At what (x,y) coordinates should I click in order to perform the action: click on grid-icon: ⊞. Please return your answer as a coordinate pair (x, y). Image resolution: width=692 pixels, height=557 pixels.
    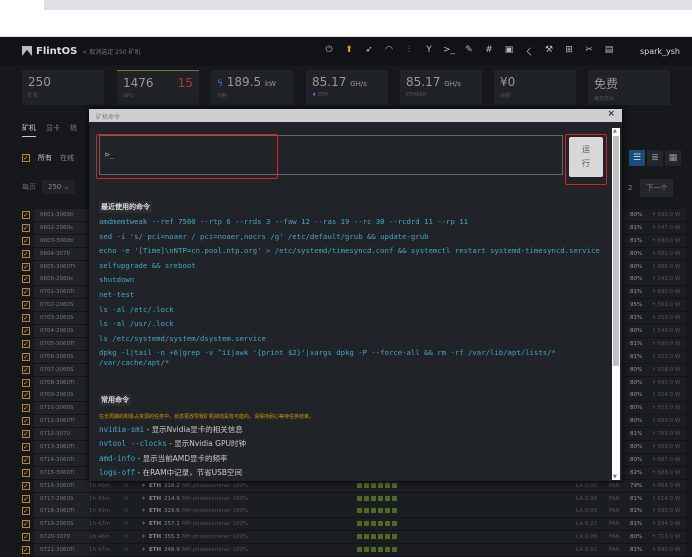
    Looking at the image, I should click on (569, 51).